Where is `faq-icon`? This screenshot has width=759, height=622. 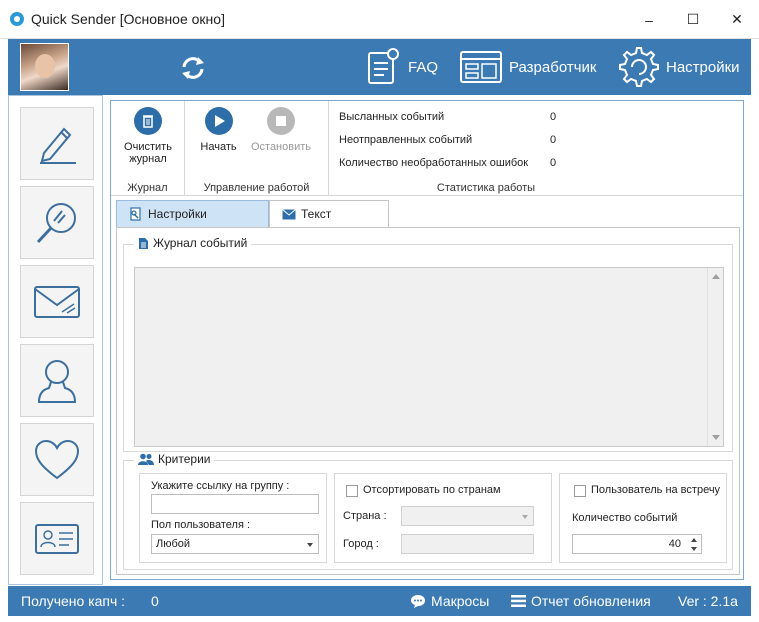
faq-icon is located at coordinates (383, 66).